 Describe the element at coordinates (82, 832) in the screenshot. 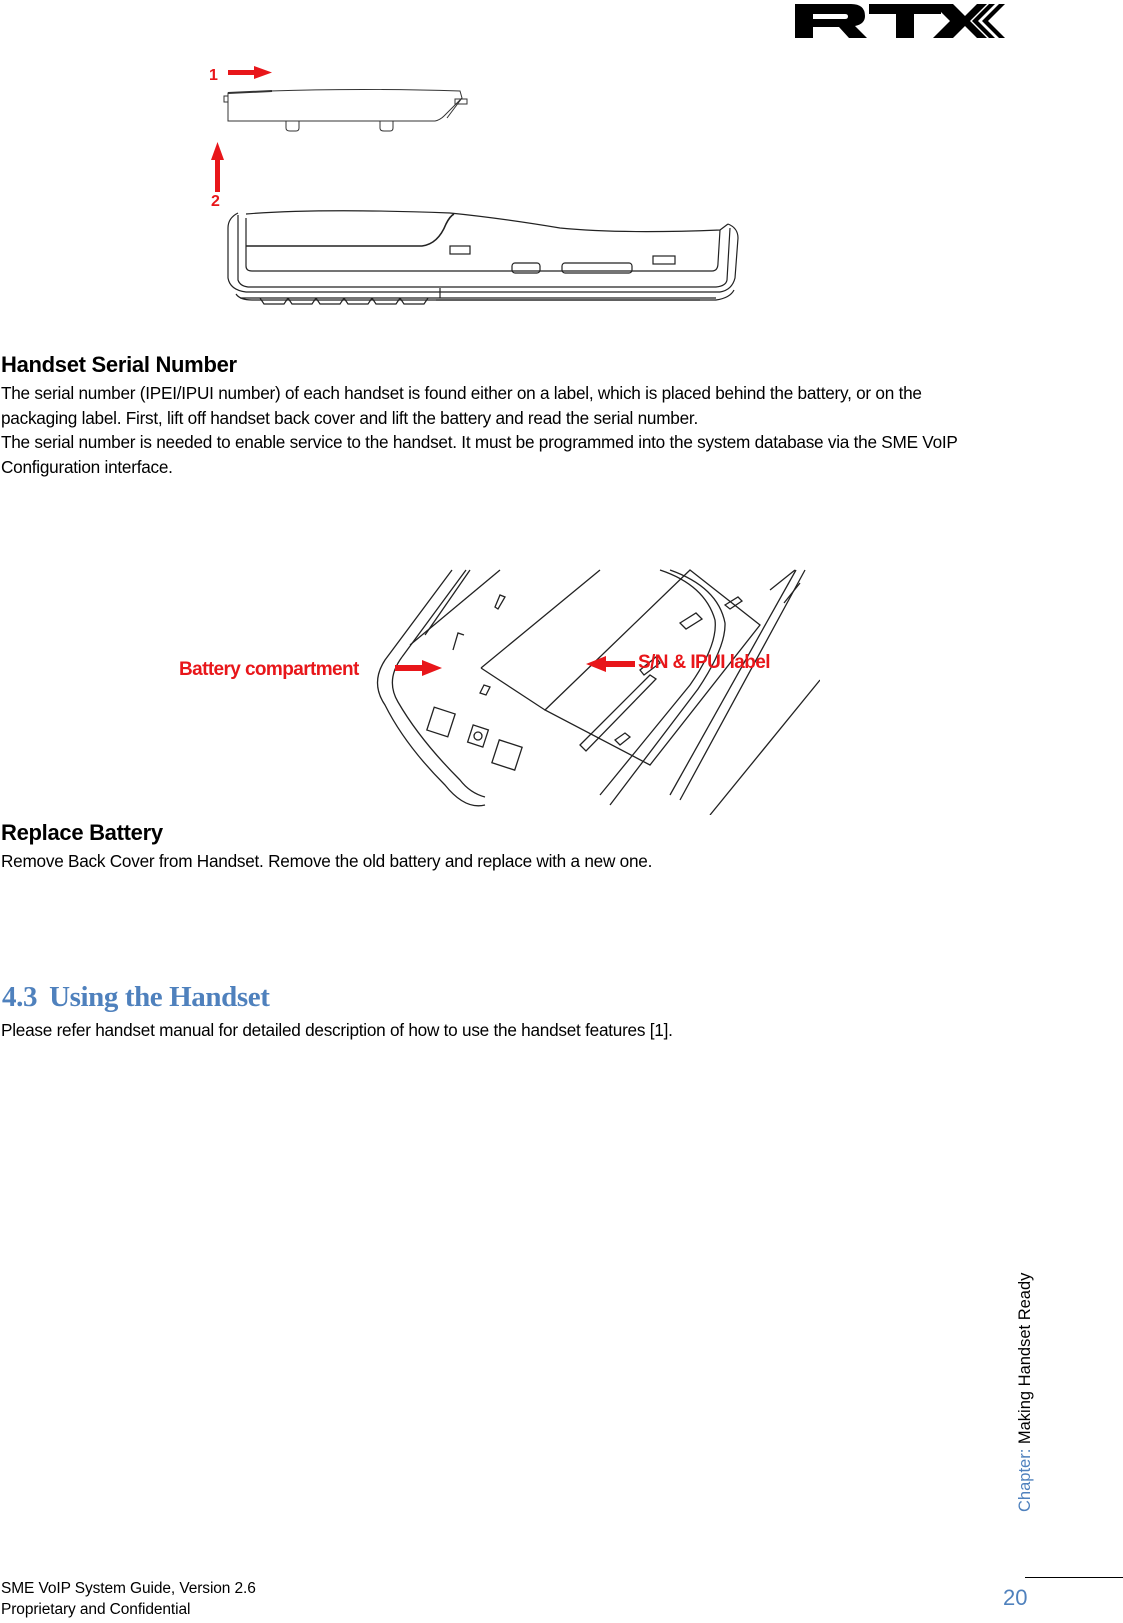

I see `heading-replace-battery: Replace Battery` at that location.